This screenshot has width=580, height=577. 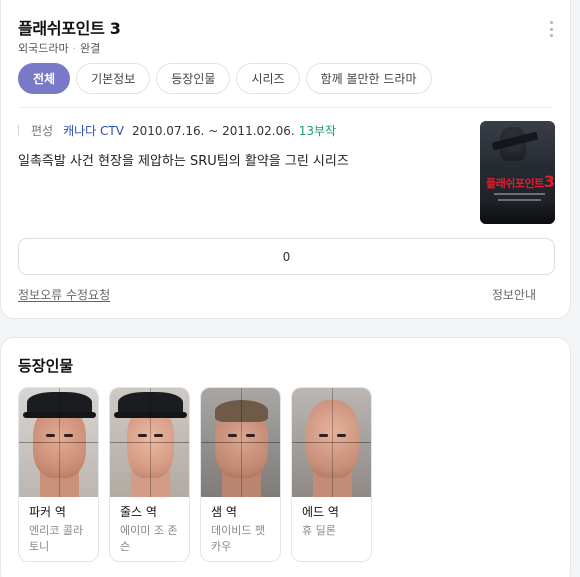 I want to click on info-guide-link: 정보안내, so click(x=514, y=294).